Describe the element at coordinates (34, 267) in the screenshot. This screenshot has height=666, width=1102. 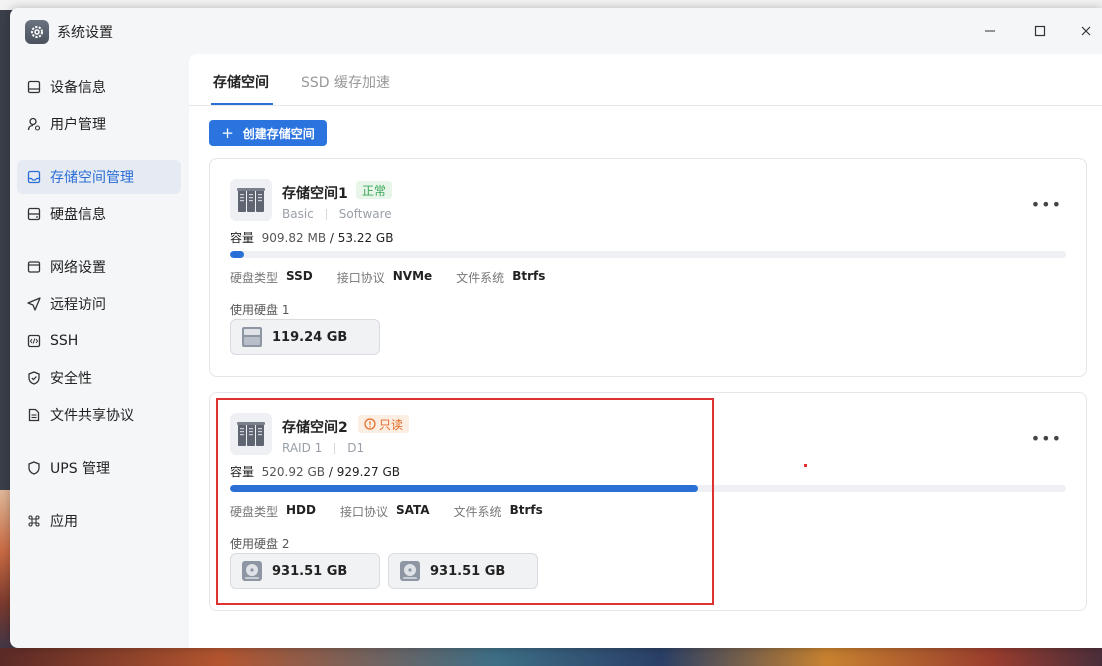
I see `network-icon` at that location.